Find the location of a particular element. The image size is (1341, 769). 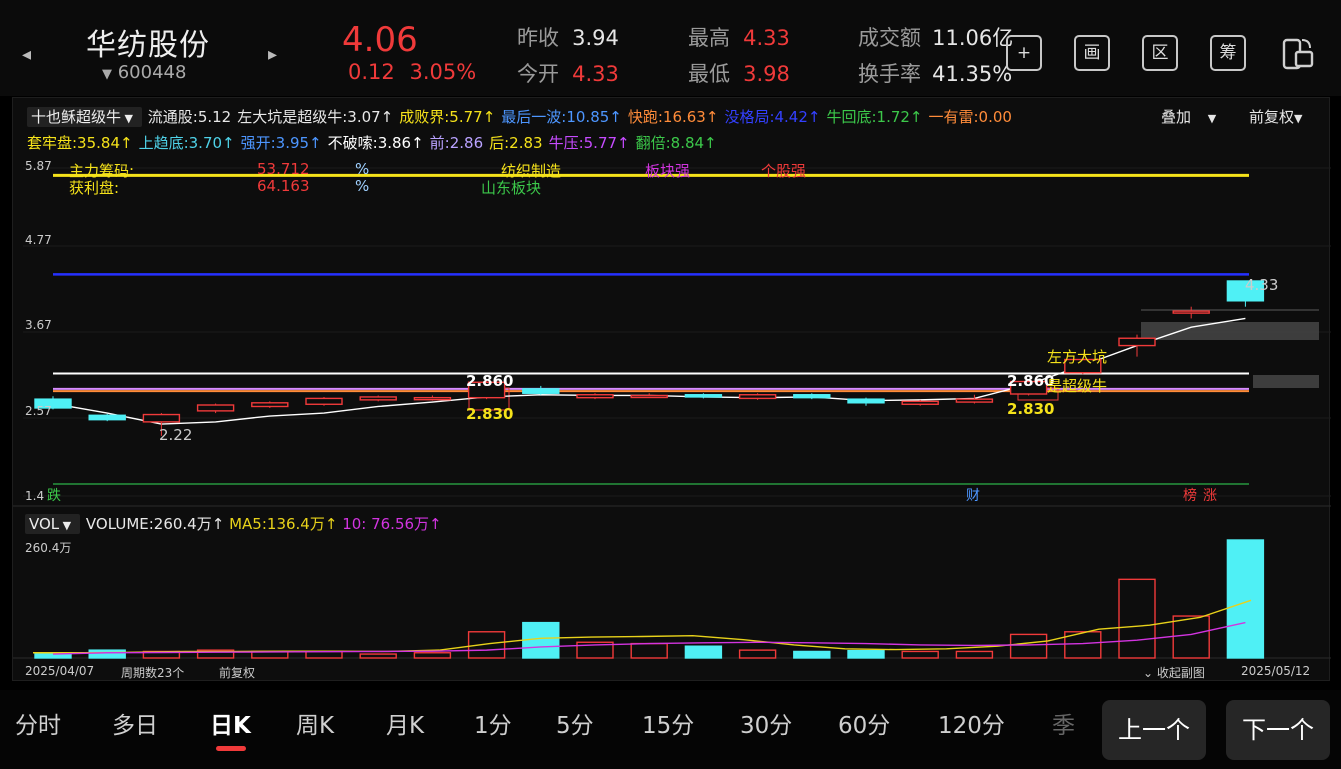

stock-code: ▼ 600448 is located at coordinates (144, 72).